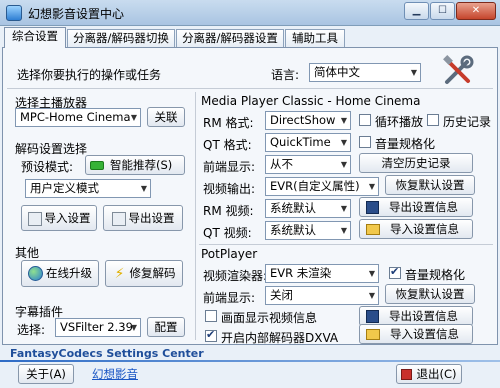 This screenshot has width=500, height=388. Describe the element at coordinates (365, 72) in the screenshot. I see `language-select: 简体中文 ▼` at that location.